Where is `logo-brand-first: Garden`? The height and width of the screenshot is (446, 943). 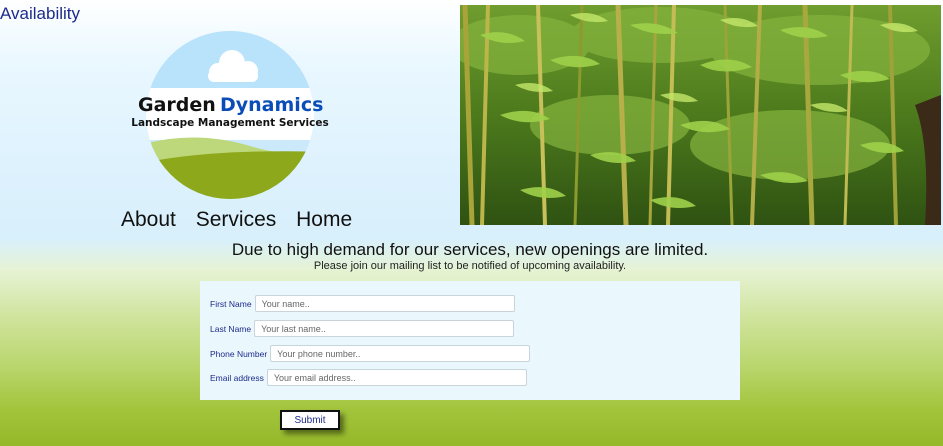 logo-brand-first: Garden is located at coordinates (177, 105).